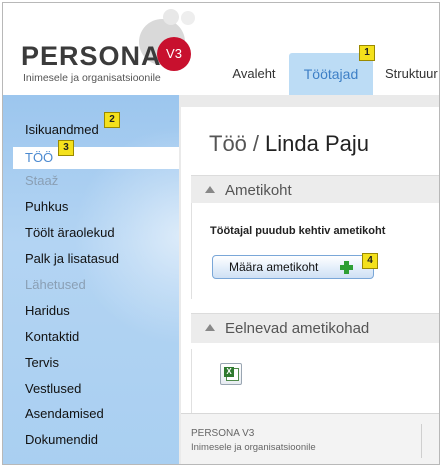 The height and width of the screenshot is (468, 442). What do you see at coordinates (258, 190) in the screenshot?
I see `panel-title: Ametikoht` at bounding box center [258, 190].